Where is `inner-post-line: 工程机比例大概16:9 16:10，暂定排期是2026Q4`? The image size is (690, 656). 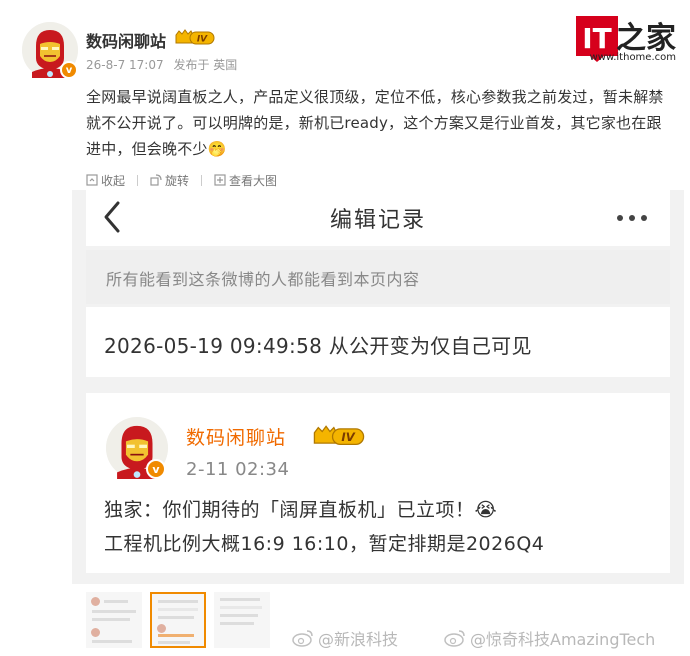 inner-post-line: 工程机比例大概16:9 16:10，暂定排期是2026Q4 is located at coordinates (324, 544).